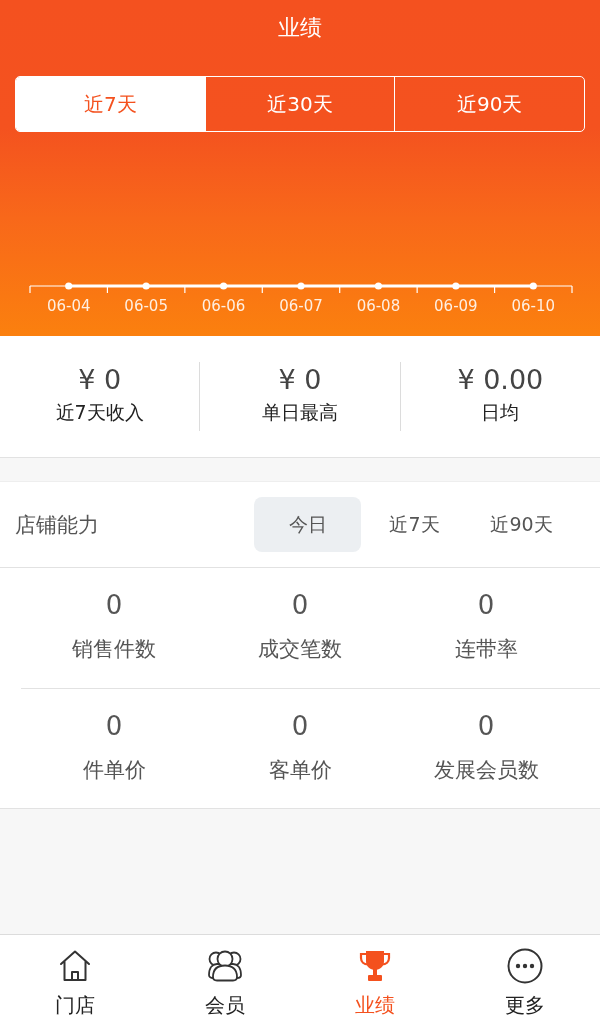 The height and width of the screenshot is (1034, 600). I want to click on axis-label: 06-05, so click(146, 306).